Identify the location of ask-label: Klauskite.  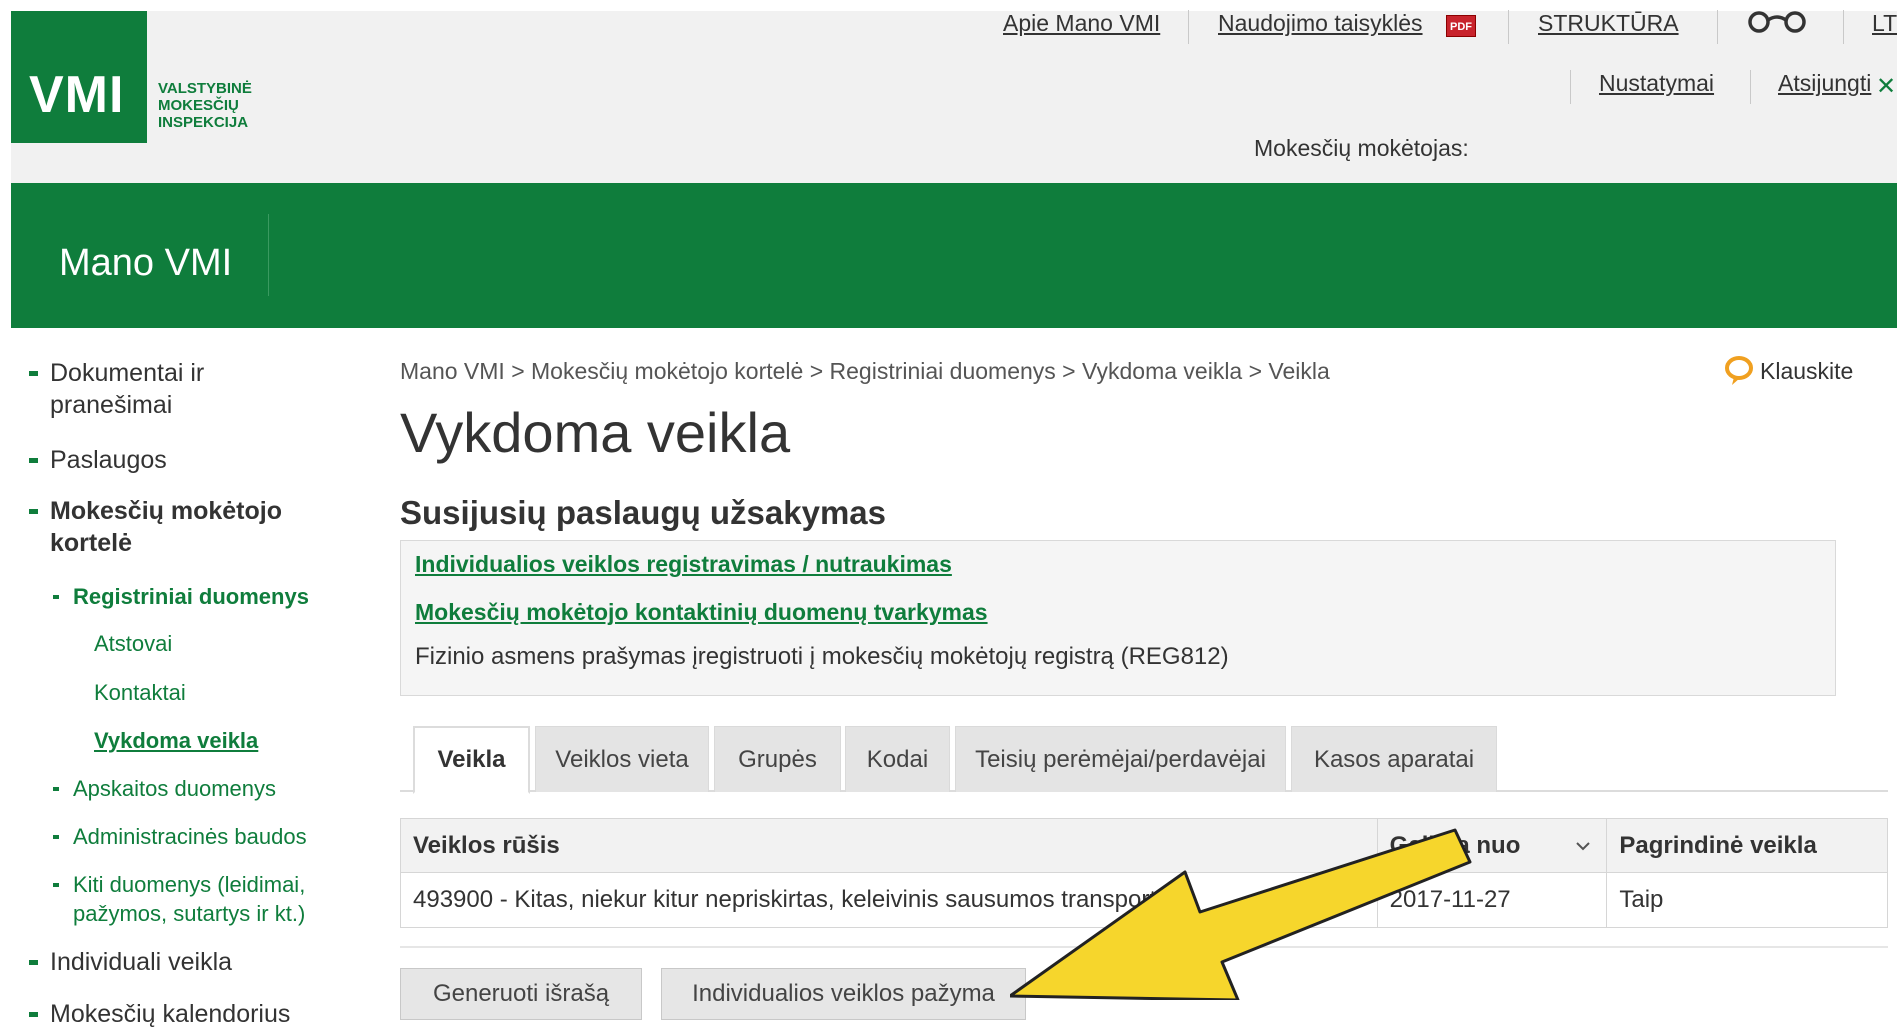
(1807, 370).